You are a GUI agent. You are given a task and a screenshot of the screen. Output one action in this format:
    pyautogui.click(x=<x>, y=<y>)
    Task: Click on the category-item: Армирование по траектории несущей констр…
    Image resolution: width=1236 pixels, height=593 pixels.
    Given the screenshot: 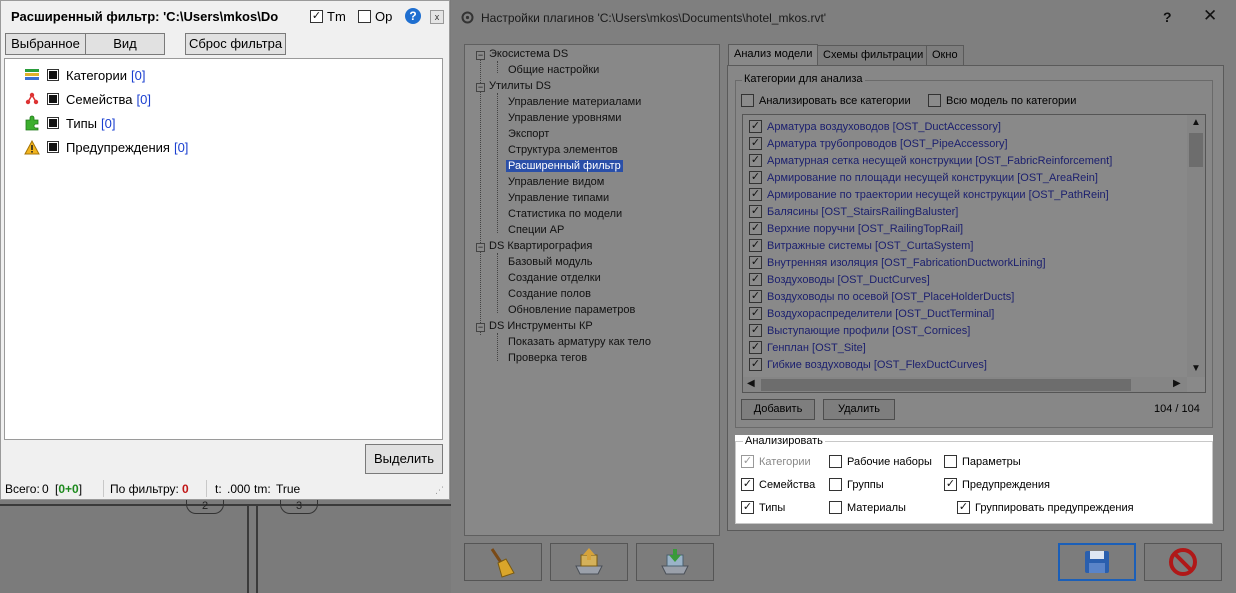 What is the action you would take?
    pyautogui.click(x=929, y=194)
    